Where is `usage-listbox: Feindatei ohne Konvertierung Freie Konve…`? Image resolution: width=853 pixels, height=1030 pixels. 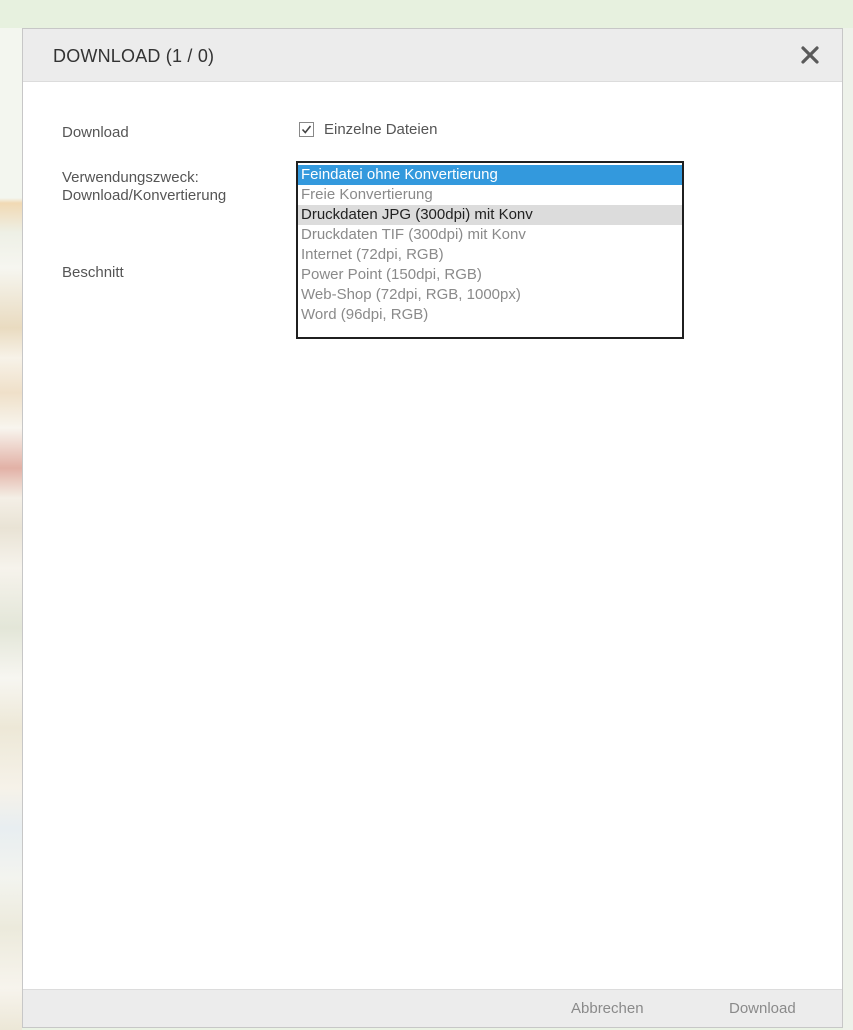
usage-listbox: Feindatei ohne Konvertierung Freie Konve… is located at coordinates (490, 250).